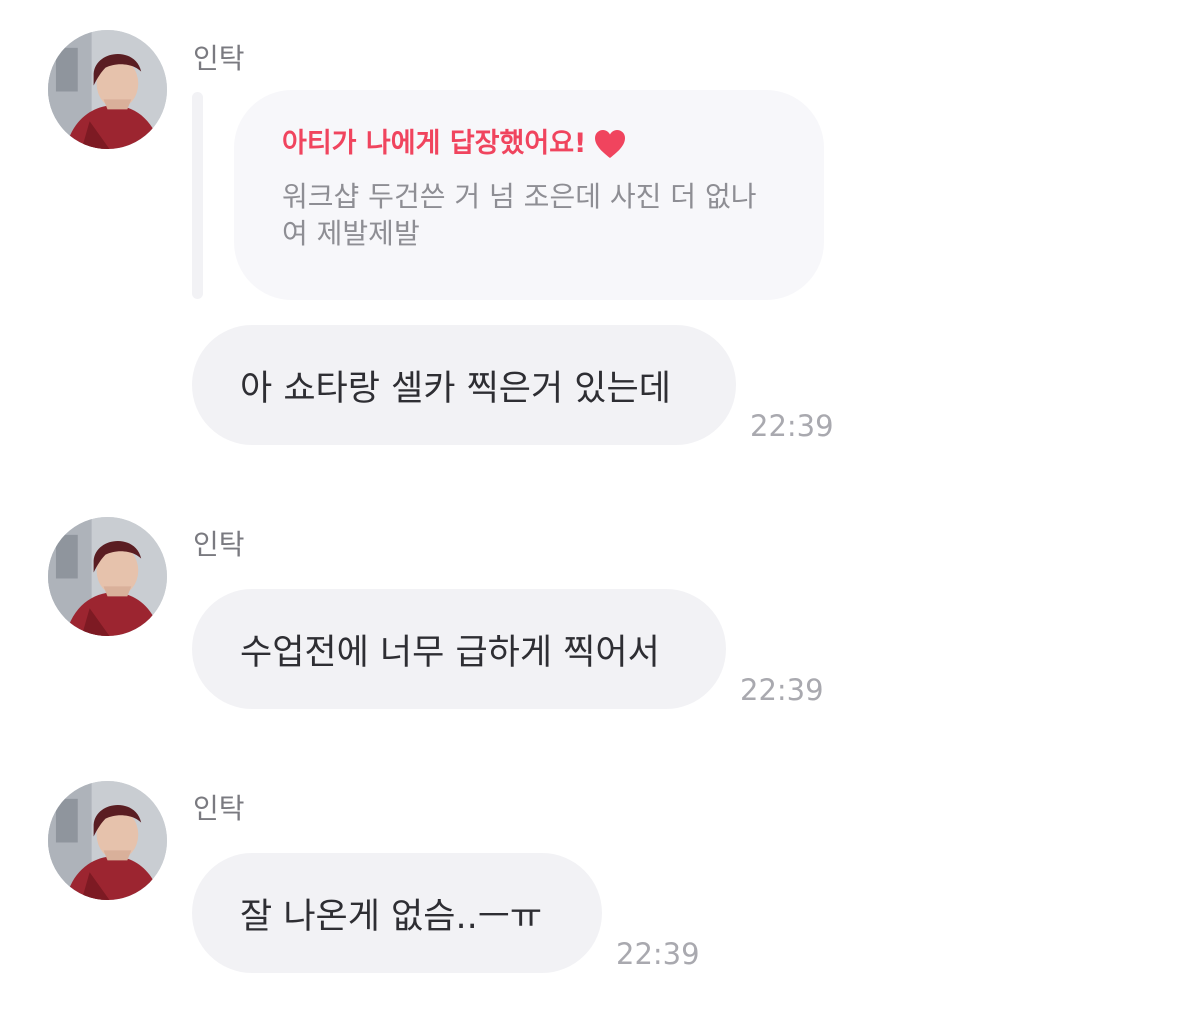 The image size is (1179, 1010). I want to click on reply-title-row: 아티가 나에게 답장했어요!, so click(531, 144).